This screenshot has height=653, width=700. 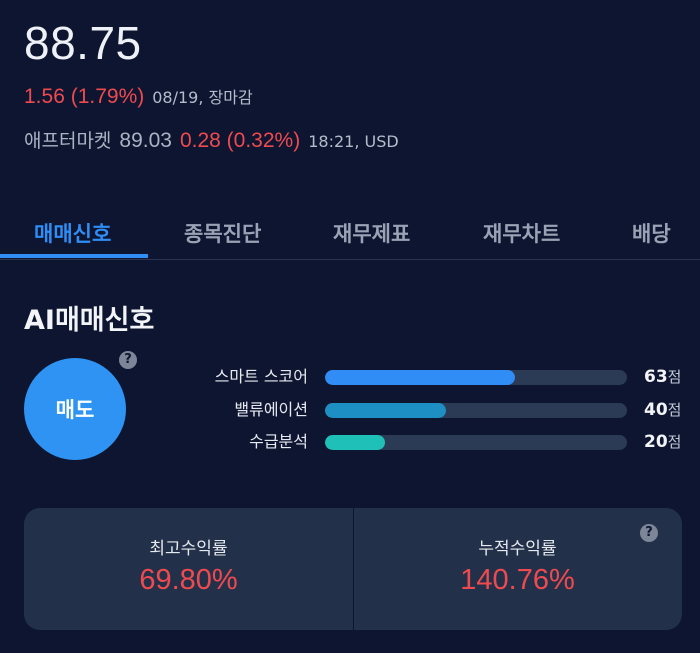 I want to click on score-row: 수급분석 20점, so click(x=350, y=442).